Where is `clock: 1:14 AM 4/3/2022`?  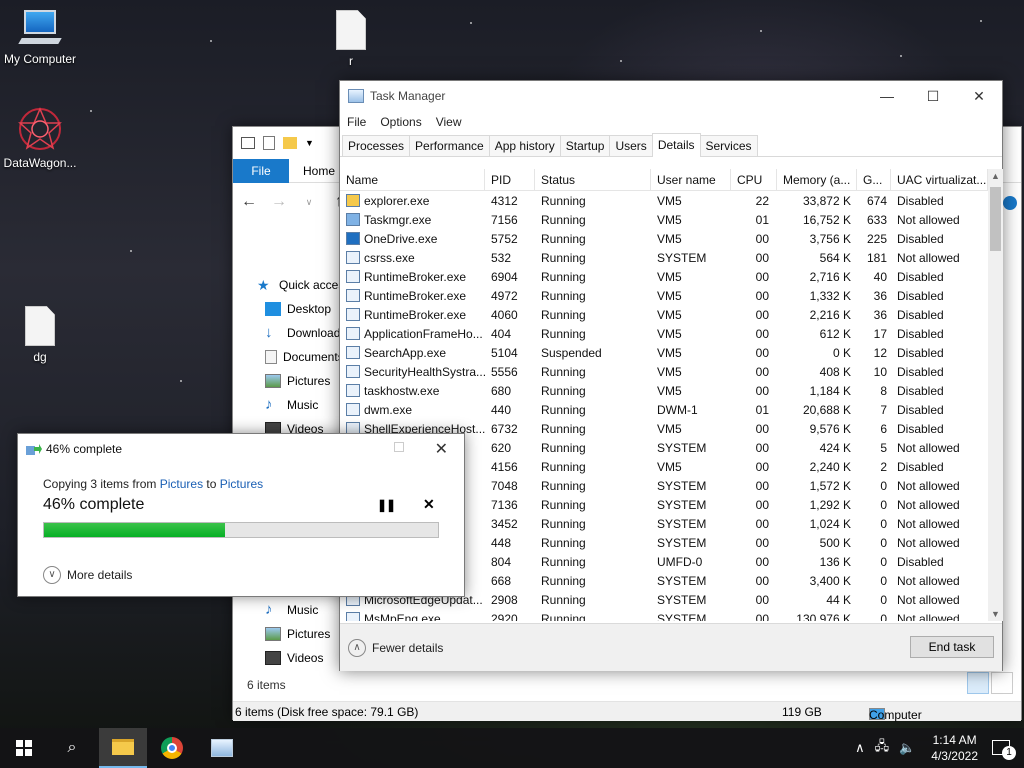
clock: 1:14 AM 4/3/2022 is located at coordinates (954, 748).